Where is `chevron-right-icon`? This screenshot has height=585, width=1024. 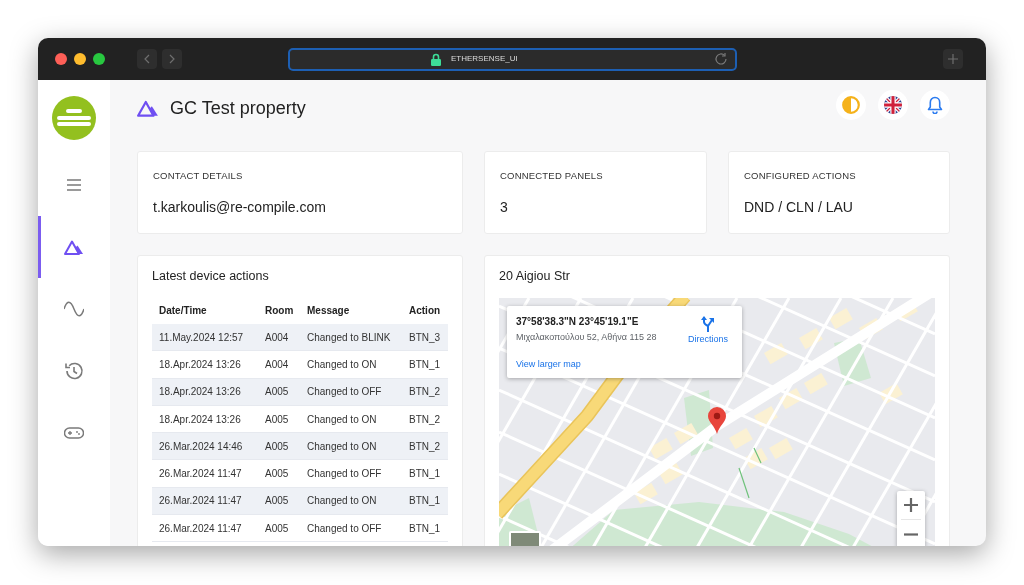
chevron-right-icon is located at coordinates (172, 59).